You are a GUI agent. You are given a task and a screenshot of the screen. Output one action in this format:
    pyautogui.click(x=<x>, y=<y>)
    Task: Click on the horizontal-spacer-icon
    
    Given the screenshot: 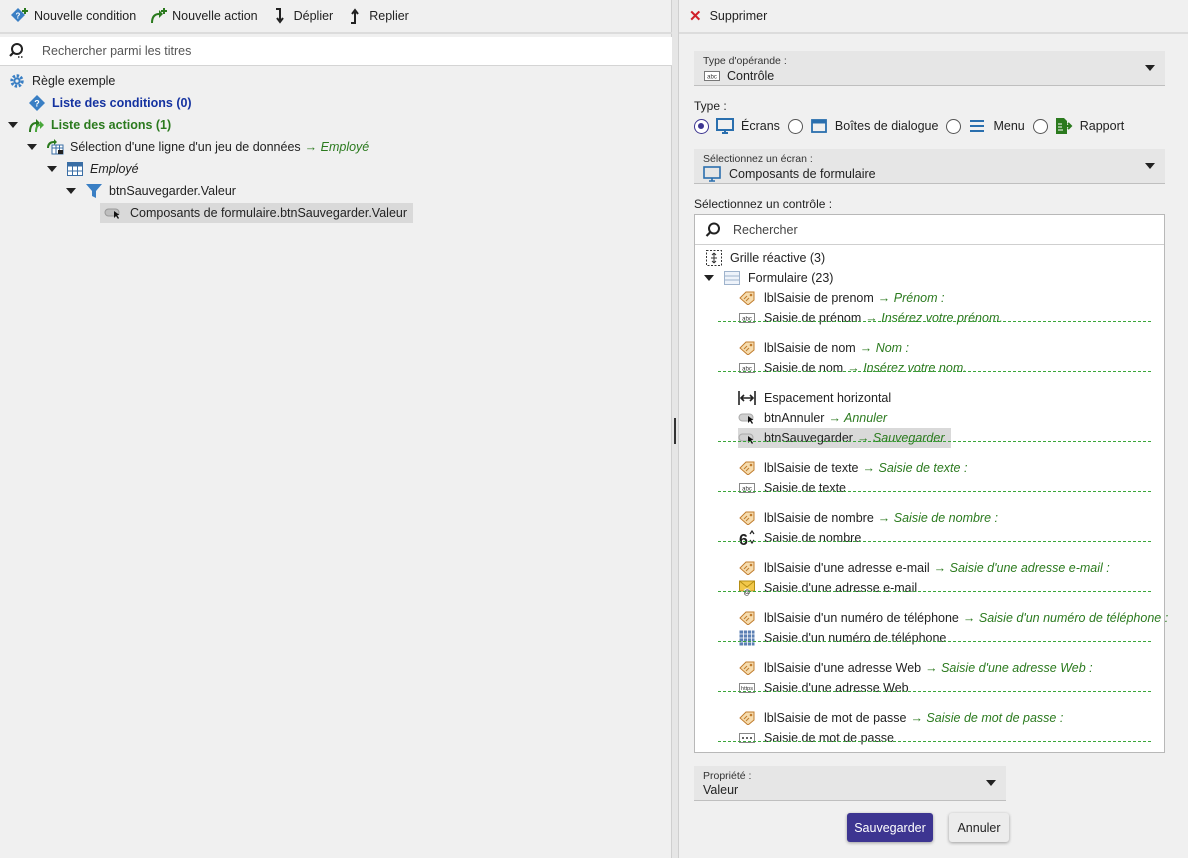 What is the action you would take?
    pyautogui.click(x=747, y=398)
    